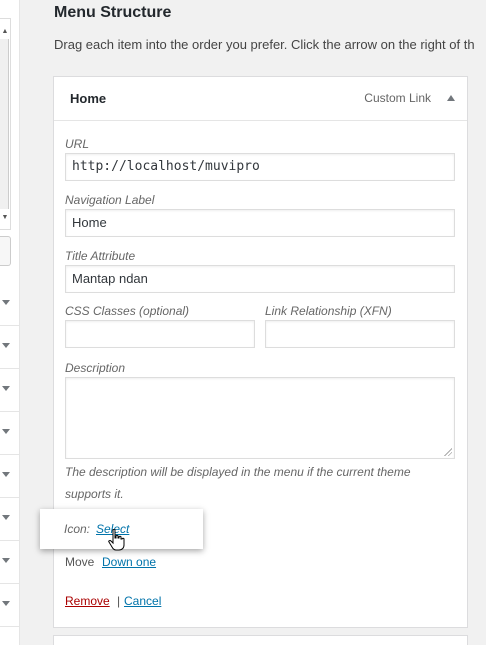  Describe the element at coordinates (5, 218) in the screenshot. I see `scroll-down-icon: ▼` at that location.